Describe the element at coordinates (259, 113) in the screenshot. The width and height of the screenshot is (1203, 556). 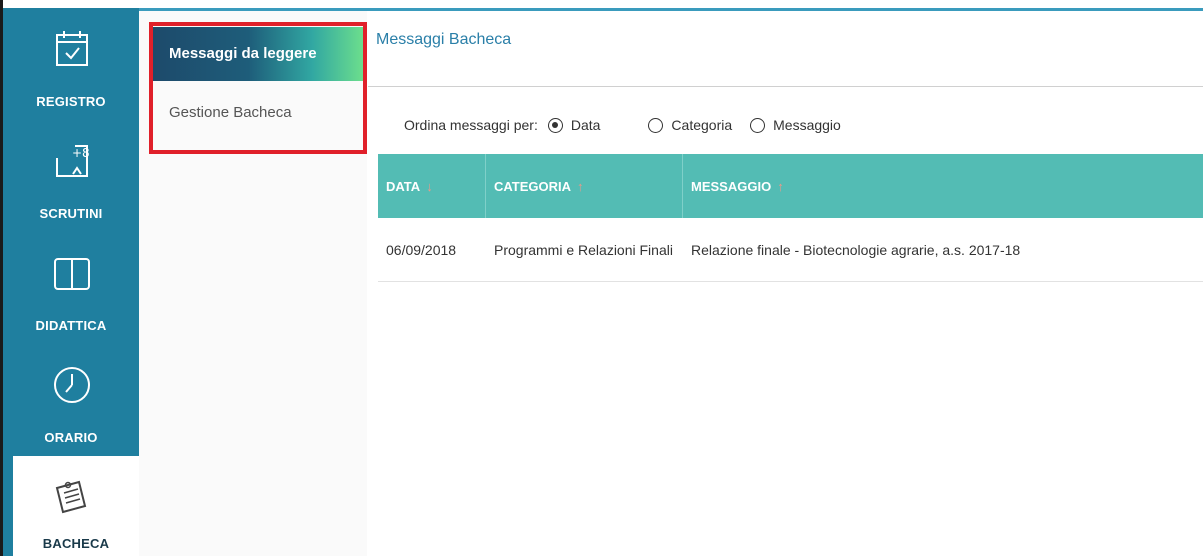
I see `submenu-item-gestione-bacheca: Gestione Bacheca` at that location.